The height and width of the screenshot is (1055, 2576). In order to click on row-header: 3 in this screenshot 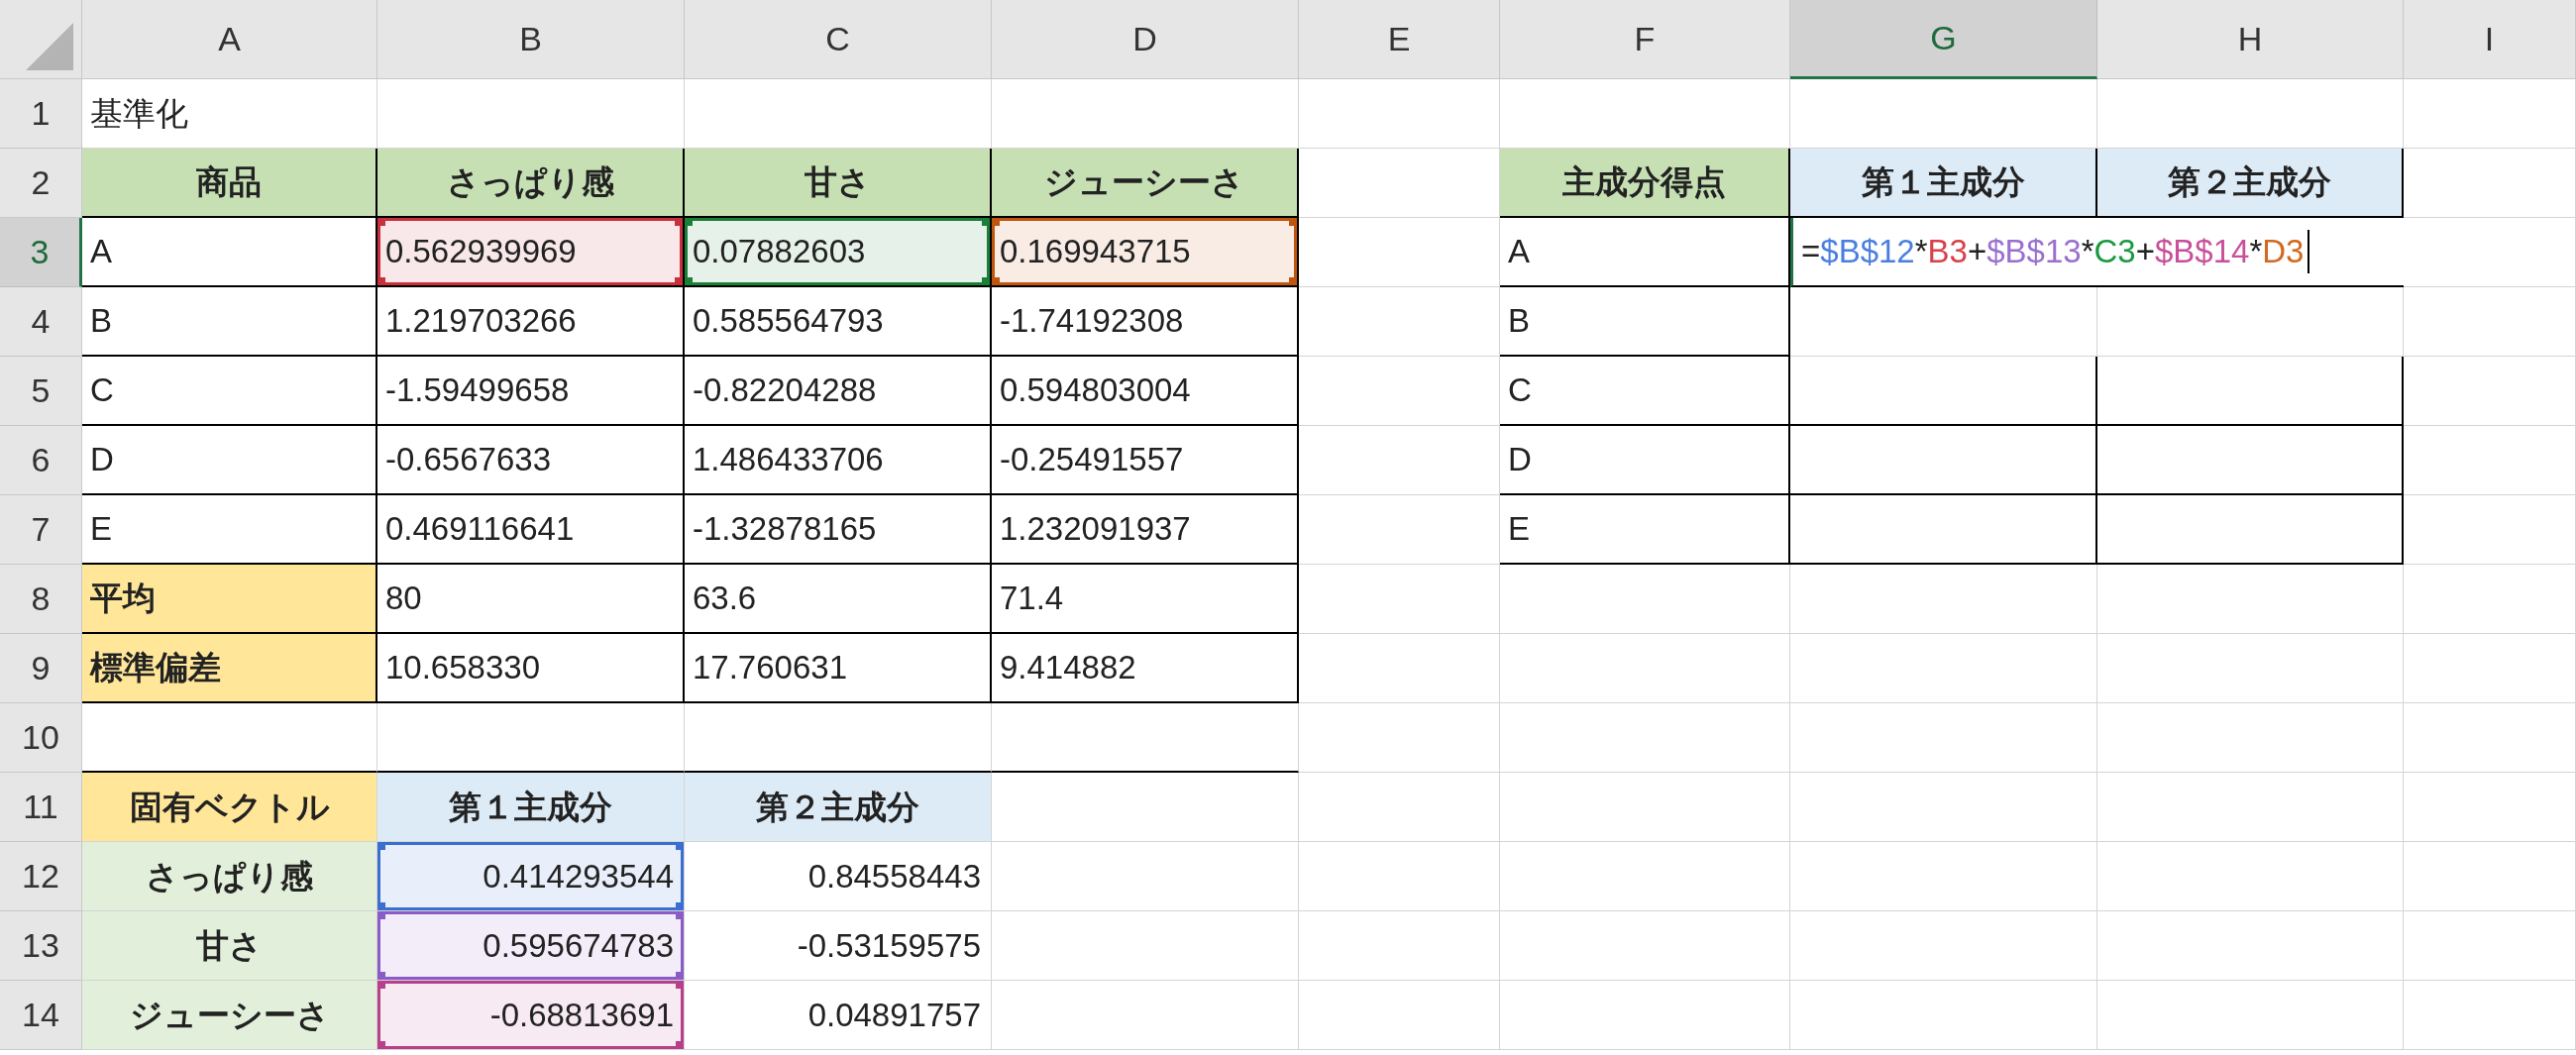, I will do `click(41, 253)`.